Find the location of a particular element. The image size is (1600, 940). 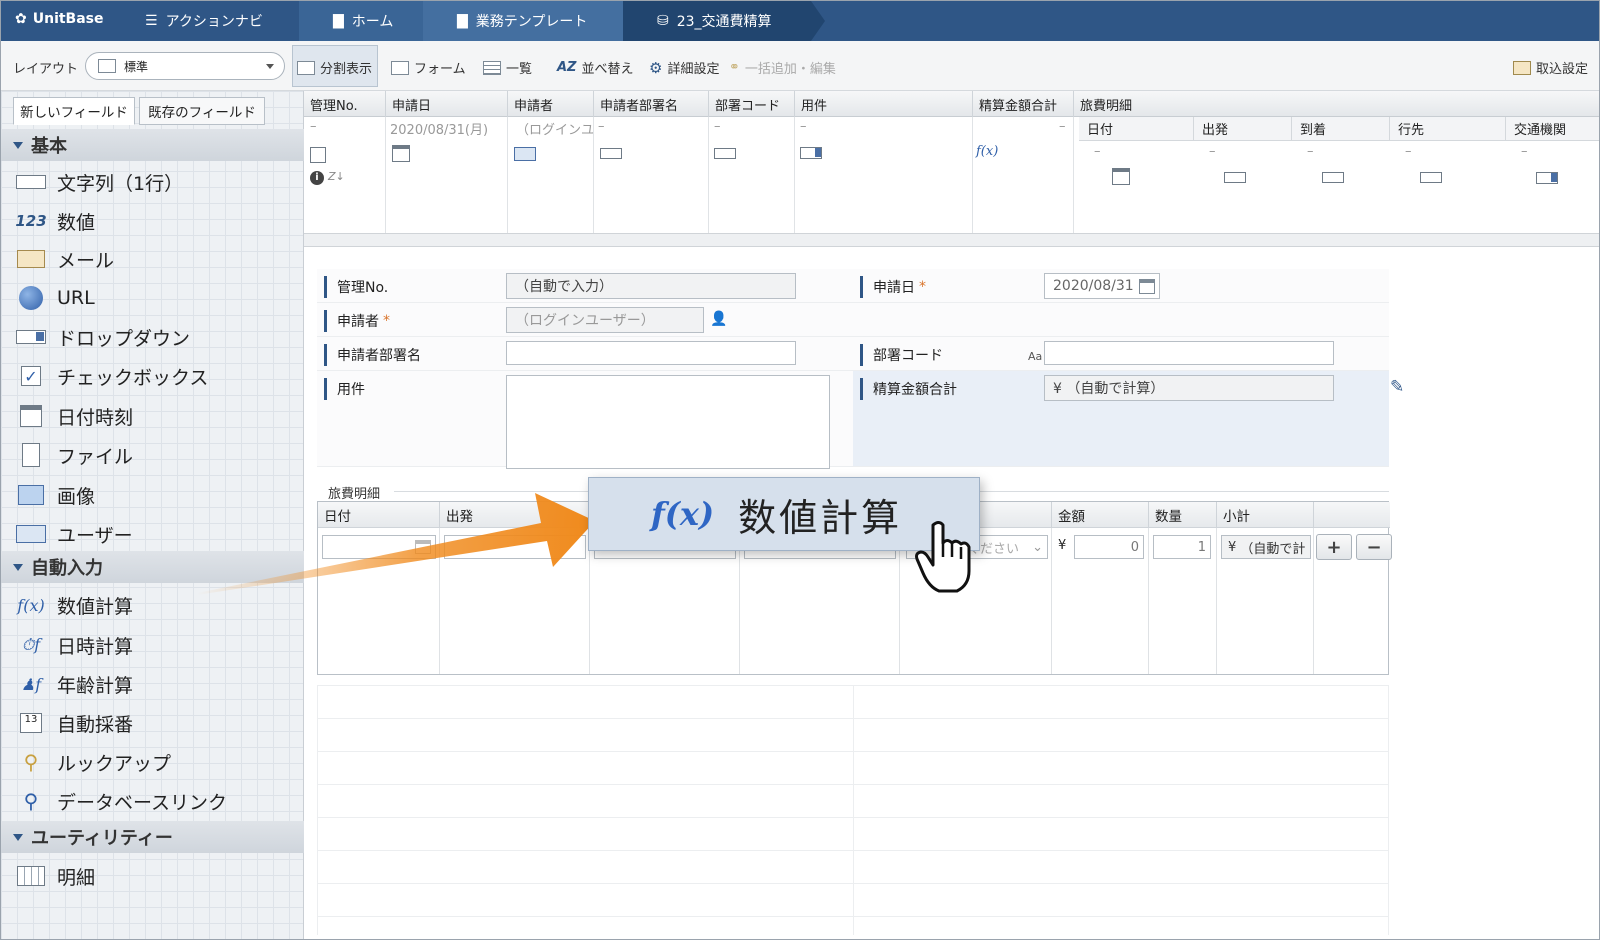

breadcrumb-current-db: ⛁ 23_交通費精算 is located at coordinates (724, 21).